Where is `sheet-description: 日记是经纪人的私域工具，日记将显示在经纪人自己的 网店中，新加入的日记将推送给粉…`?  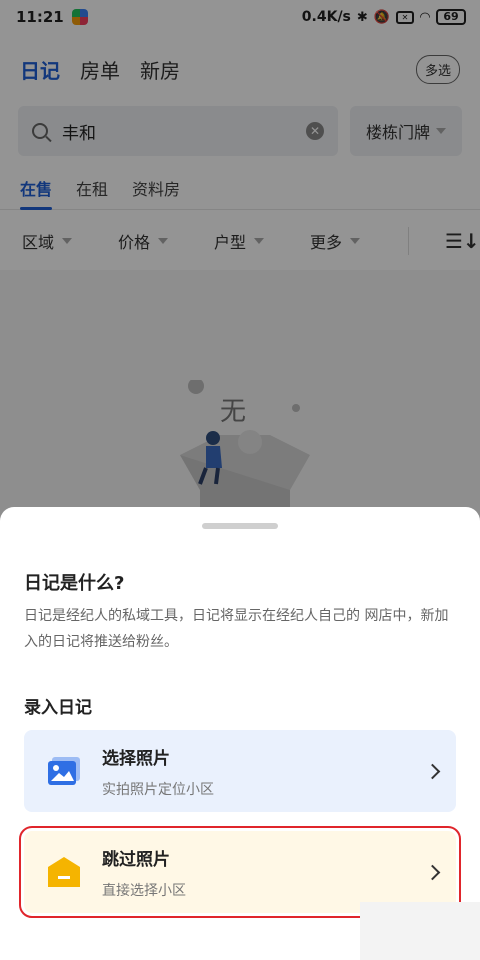
sheet-description: 日记是经纪人的私域工具，日记将显示在经纪人自己的 网店中，新加入的日记将推送给粉… is located at coordinates (236, 629).